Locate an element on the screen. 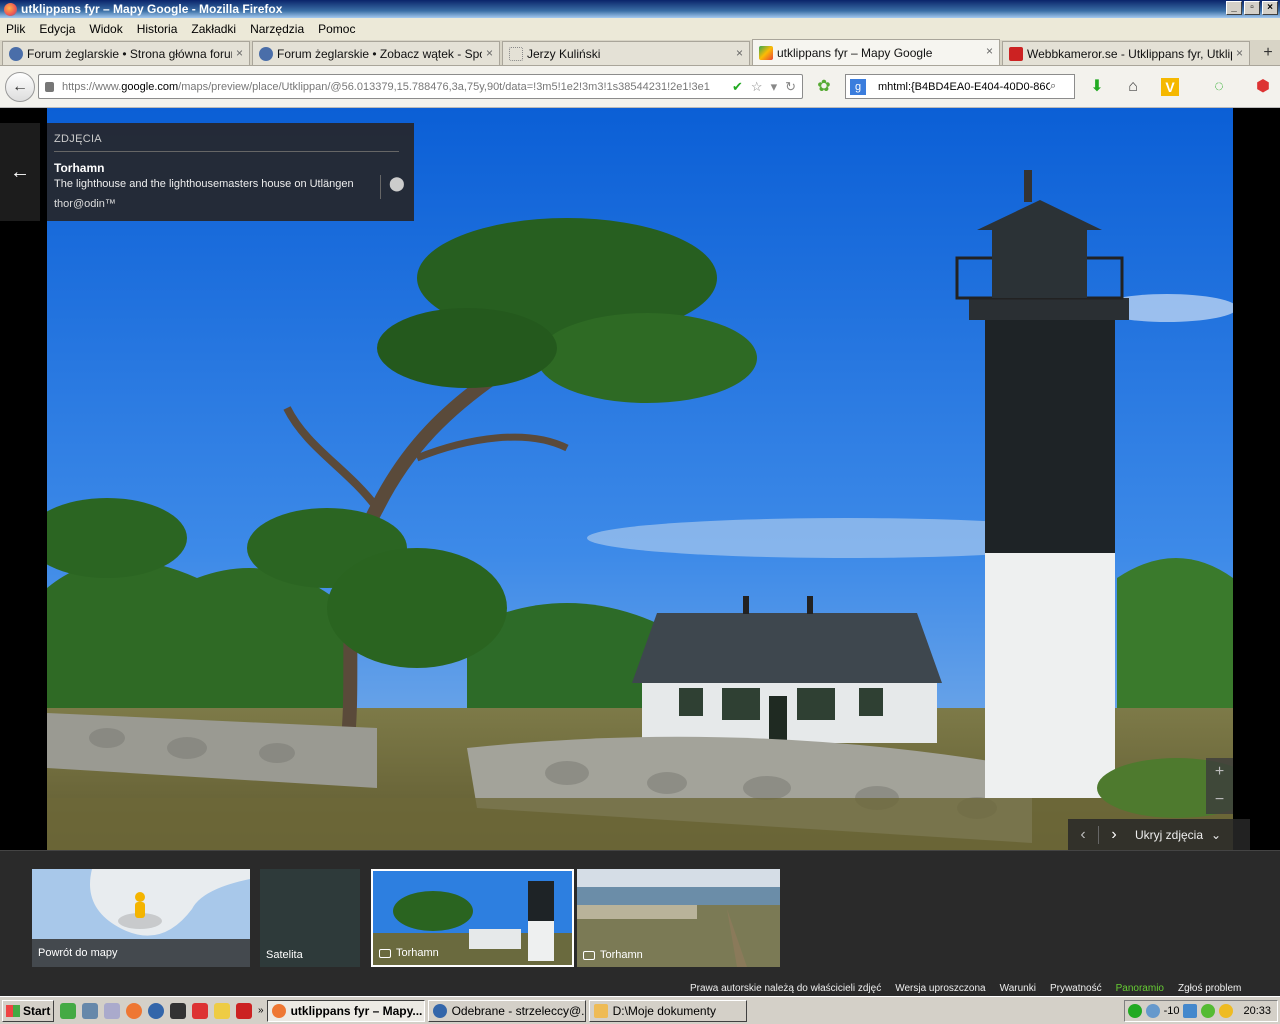 Image resolution: width=1280 pixels, height=1024 pixels. menu-plik: Plik is located at coordinates (15, 29).